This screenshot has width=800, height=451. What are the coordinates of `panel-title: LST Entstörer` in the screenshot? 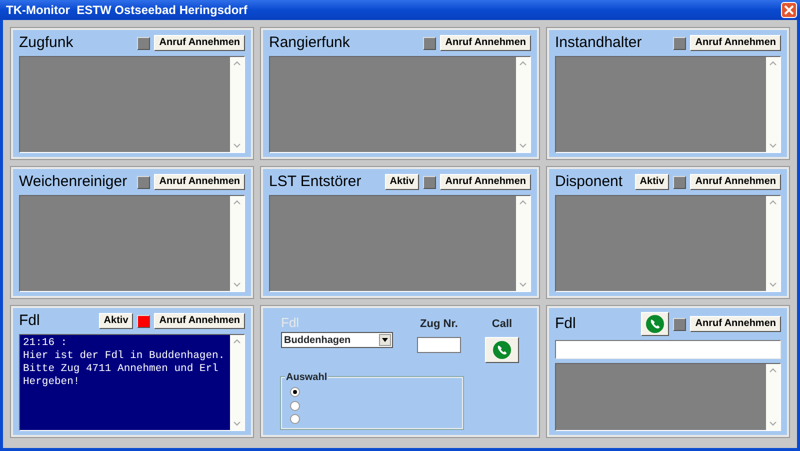 It's located at (315, 182).